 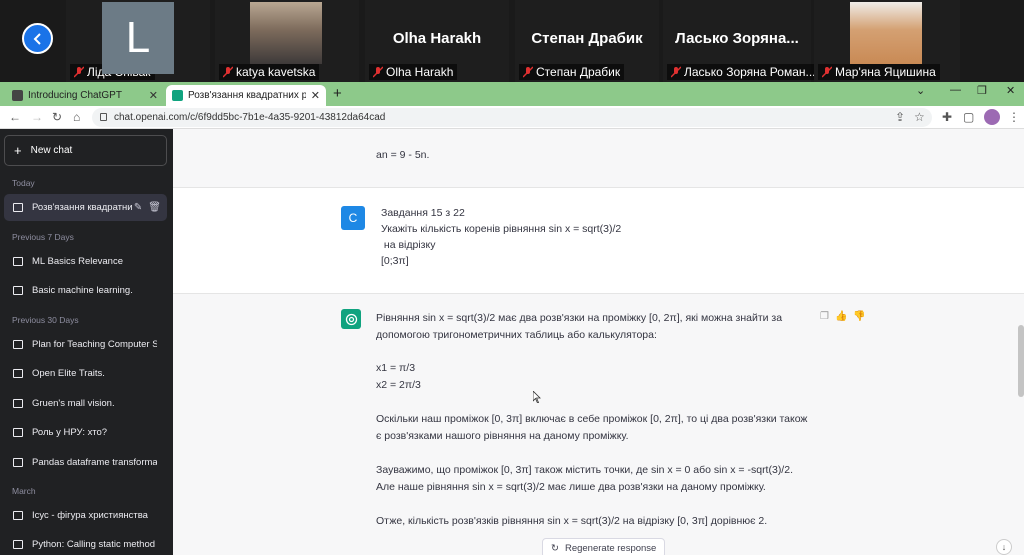 I want to click on share-icon: ⇪, so click(x=900, y=117).